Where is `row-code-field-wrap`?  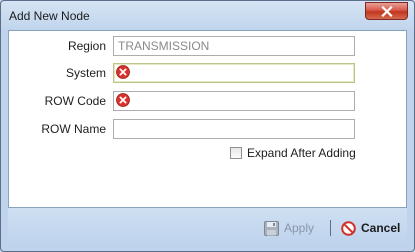 row-code-field-wrap is located at coordinates (234, 101).